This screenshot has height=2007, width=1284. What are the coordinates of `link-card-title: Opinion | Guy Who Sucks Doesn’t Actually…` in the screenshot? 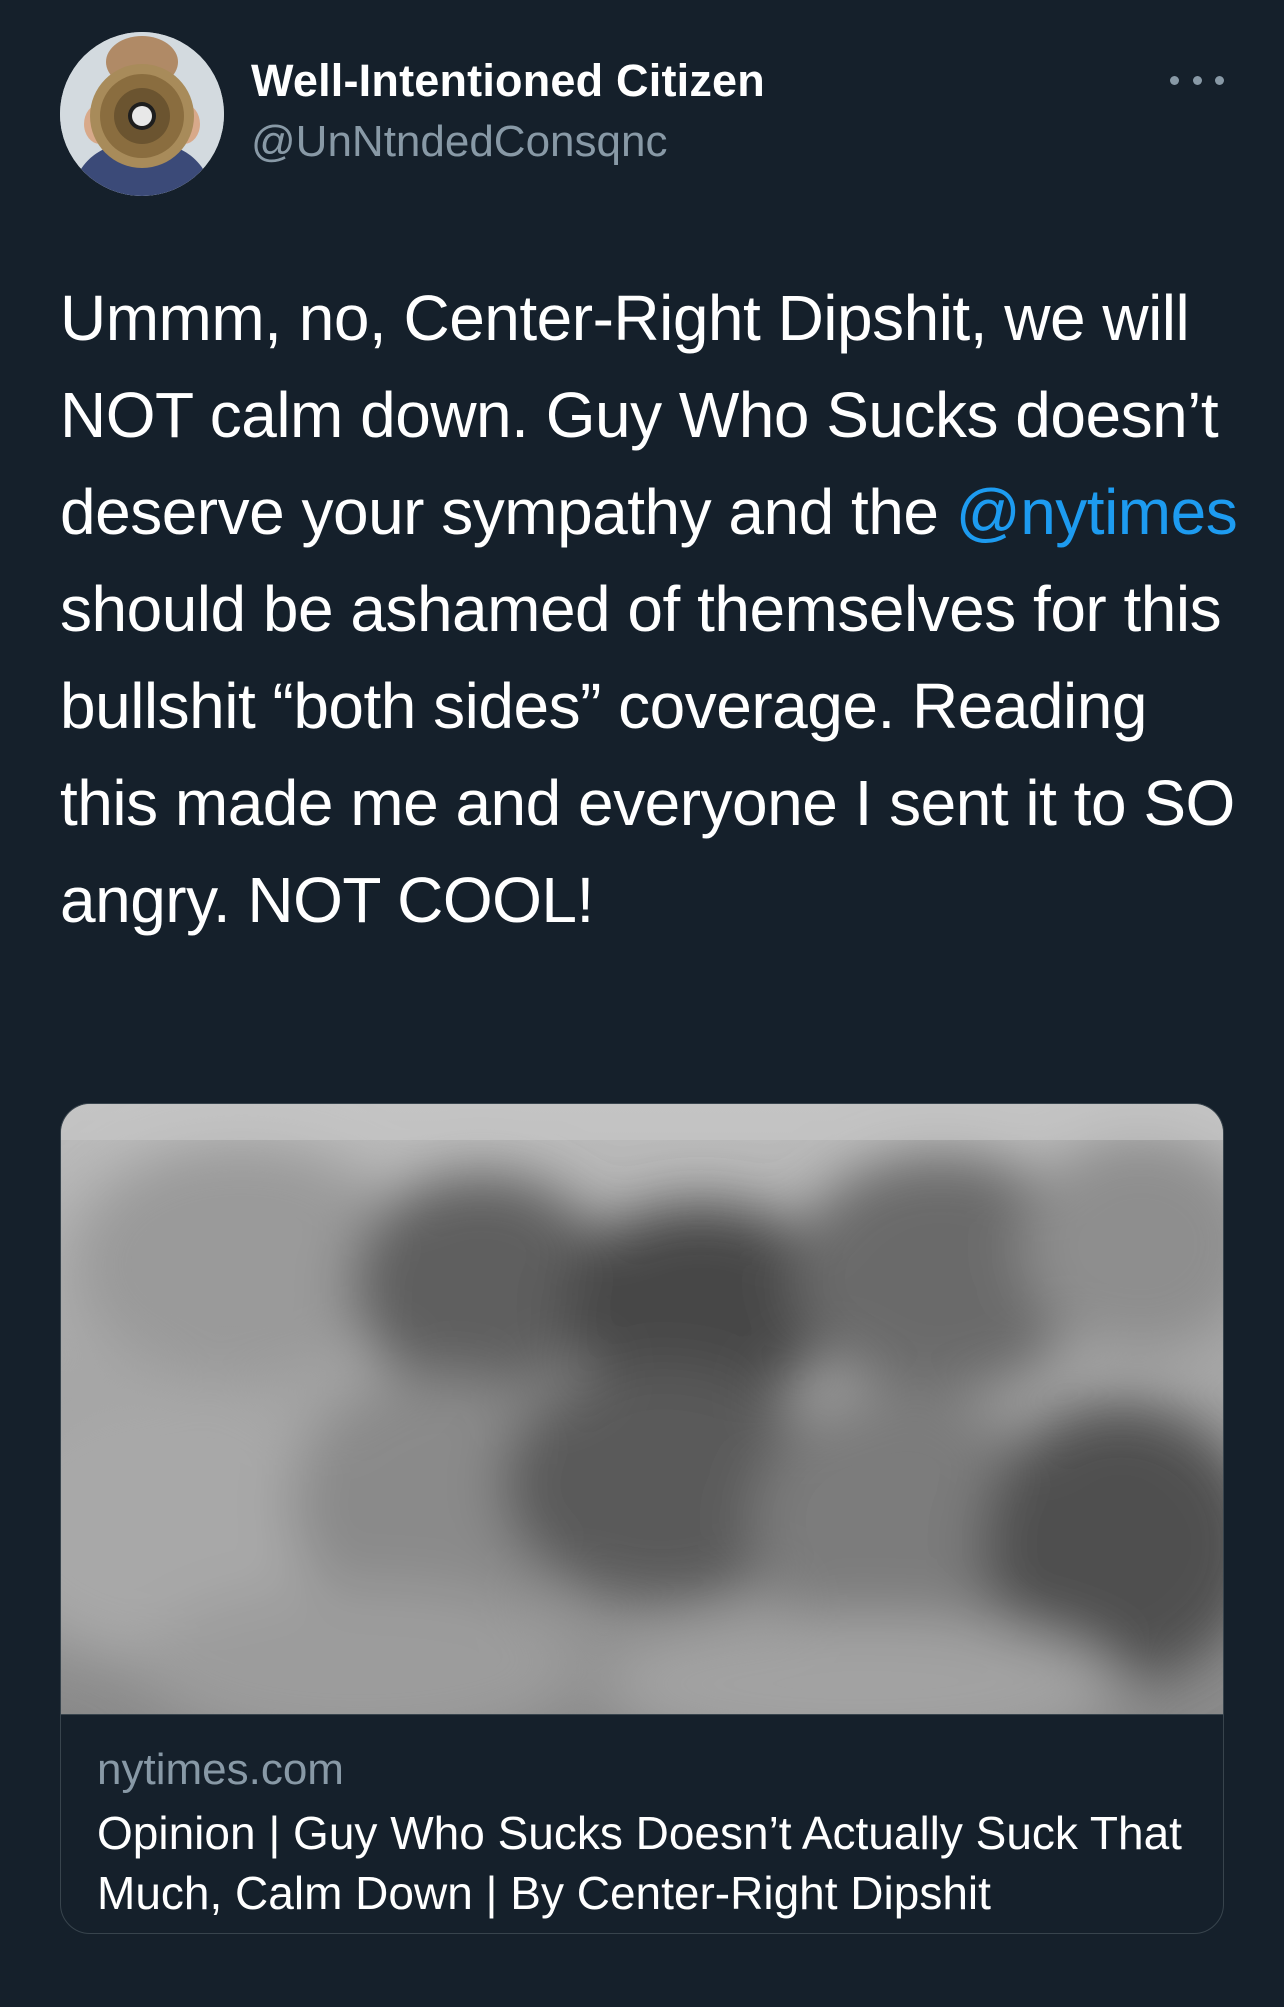 It's located at (639, 1863).